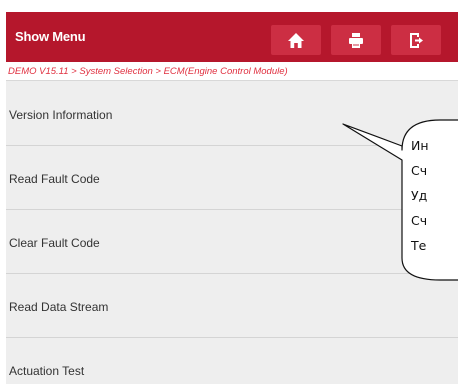  I want to click on title-bar: Show Menu, so click(232, 37).